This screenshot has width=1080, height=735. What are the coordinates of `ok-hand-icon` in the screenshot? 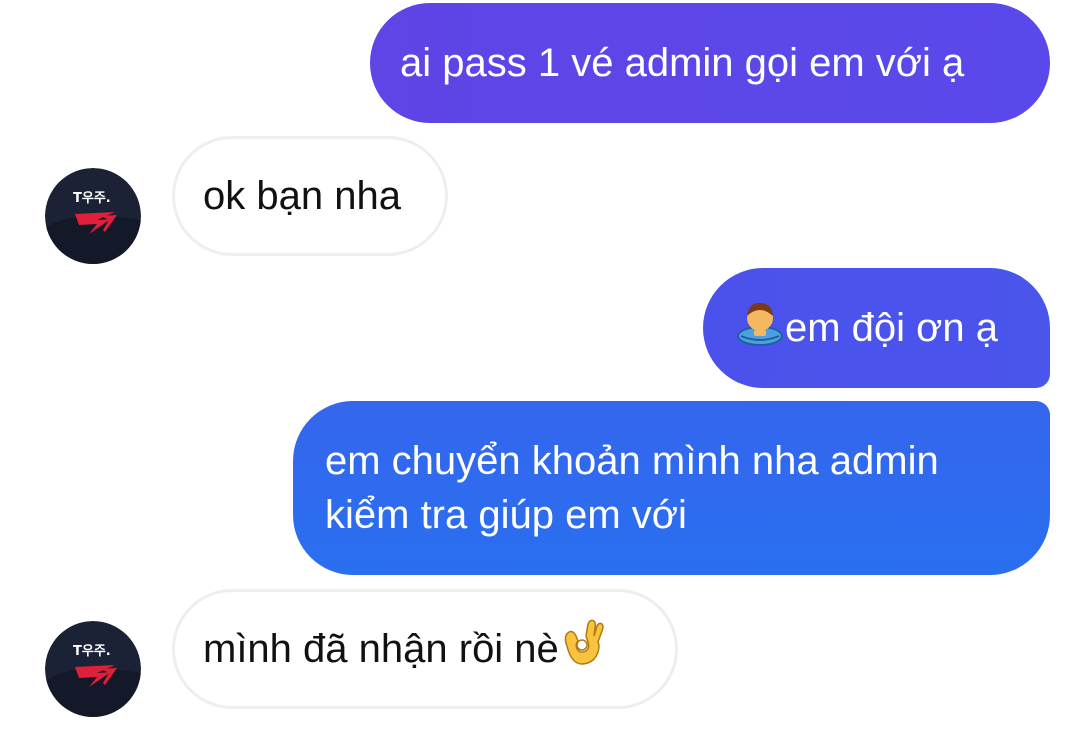 It's located at (582, 649).